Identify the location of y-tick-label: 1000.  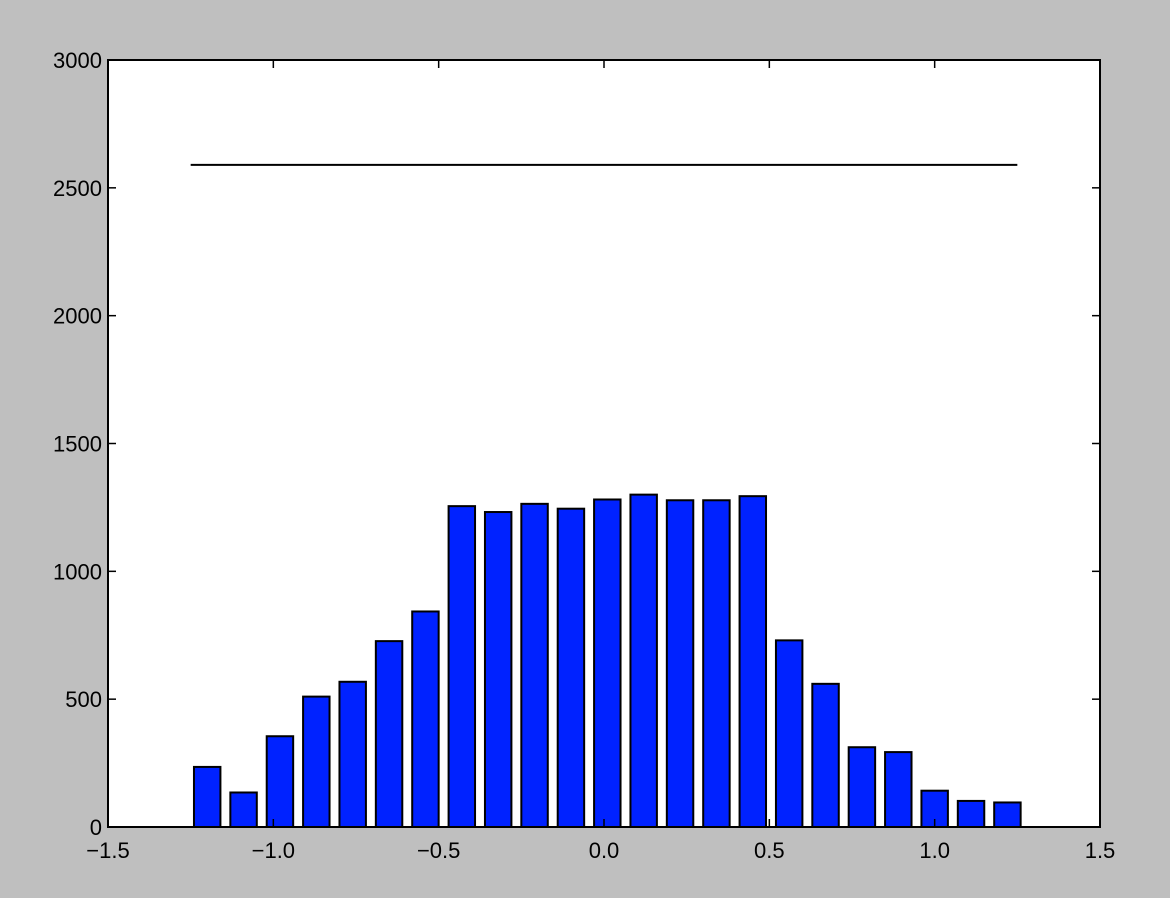
(77, 571).